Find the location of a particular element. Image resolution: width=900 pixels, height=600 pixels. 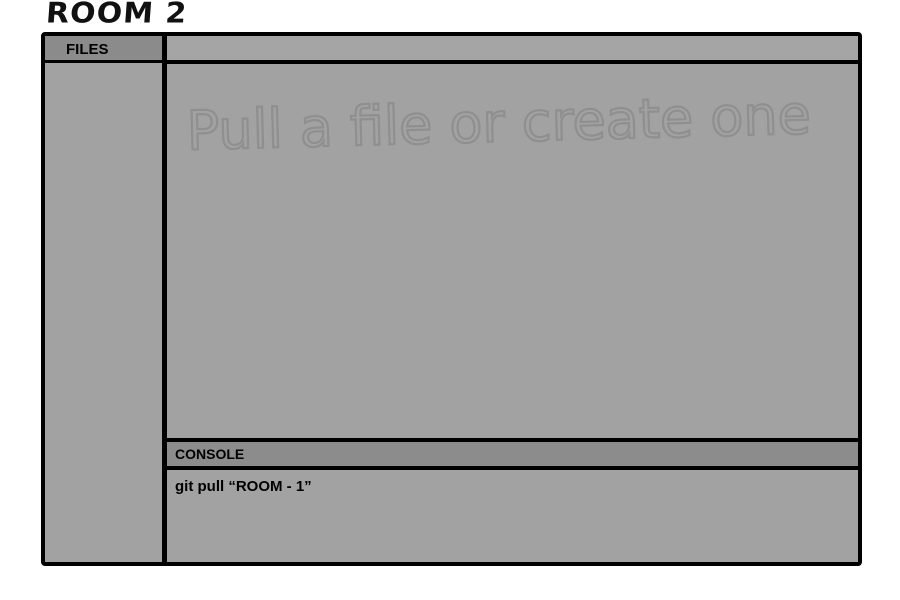

console-output: git pull “ROOM - 1” is located at coordinates (512, 516).